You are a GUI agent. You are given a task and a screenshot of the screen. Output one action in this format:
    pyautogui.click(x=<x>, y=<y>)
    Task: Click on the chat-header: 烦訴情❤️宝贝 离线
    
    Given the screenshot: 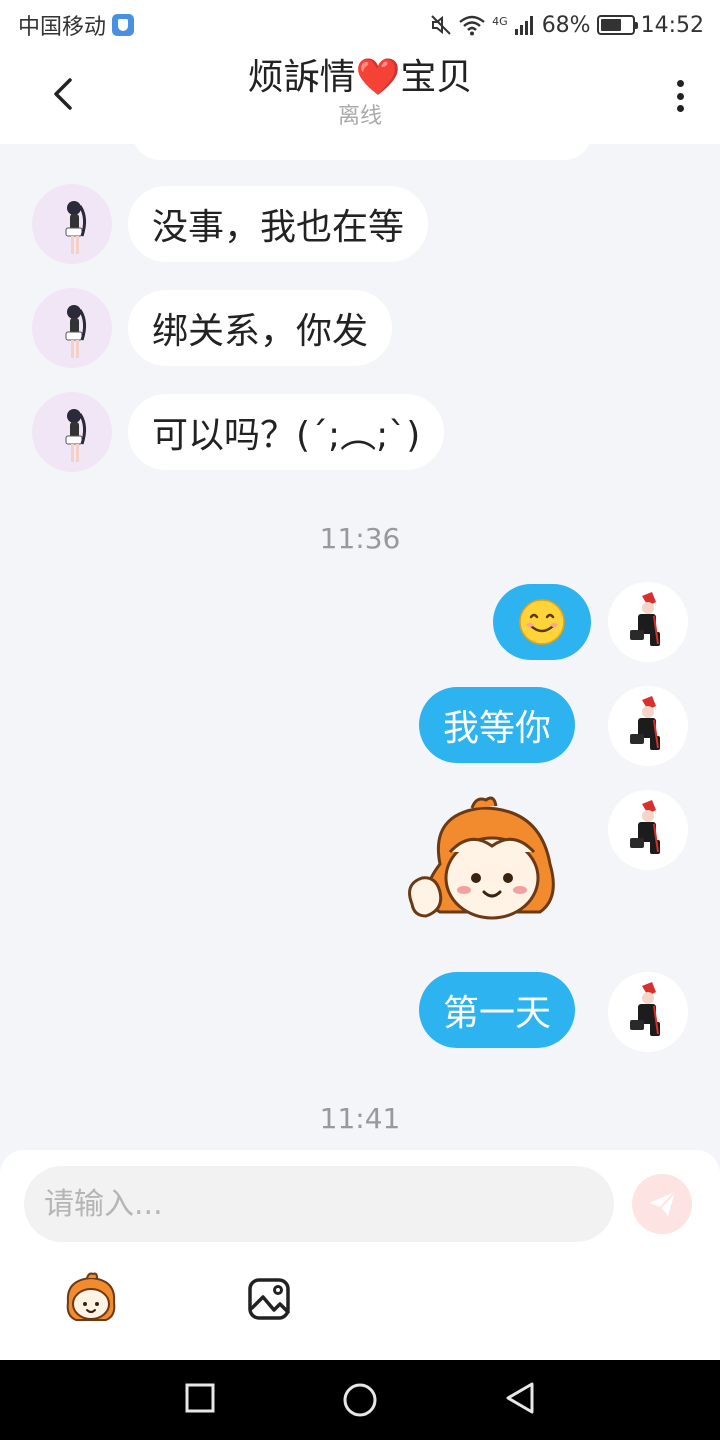 What is the action you would take?
    pyautogui.click(x=360, y=97)
    